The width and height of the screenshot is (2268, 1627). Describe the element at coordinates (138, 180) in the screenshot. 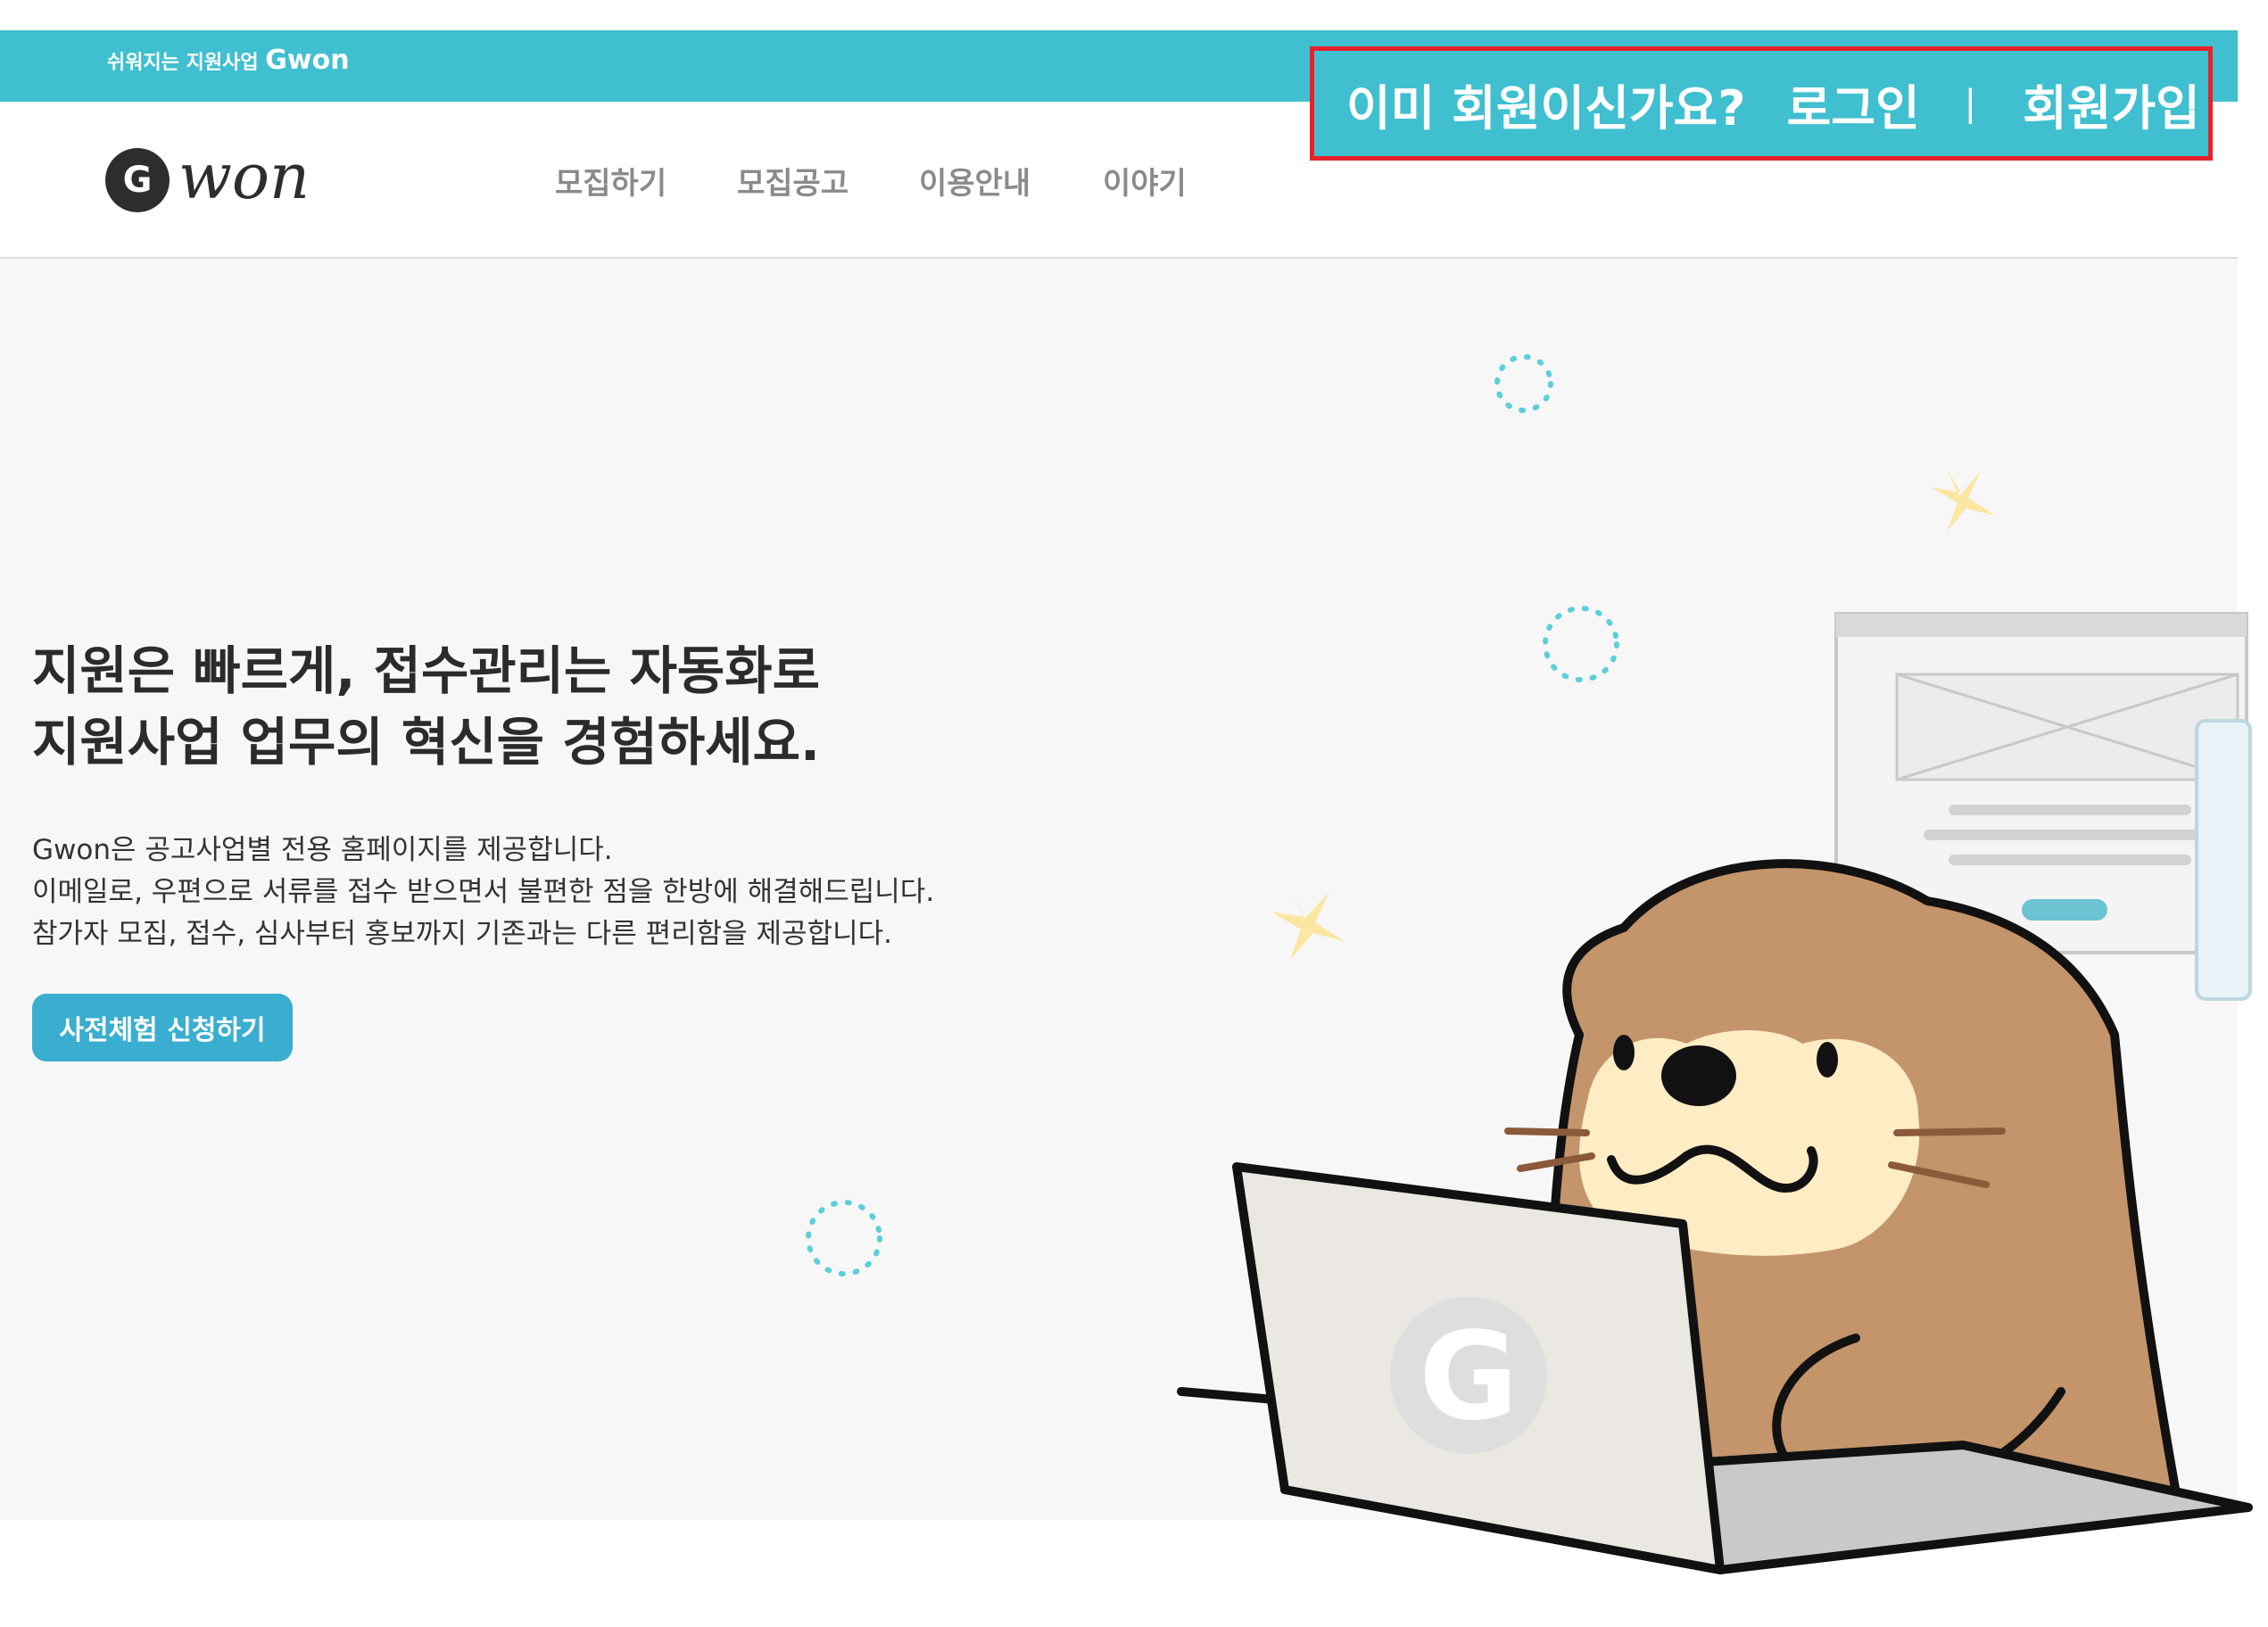

I see `logo-initial: G` at that location.